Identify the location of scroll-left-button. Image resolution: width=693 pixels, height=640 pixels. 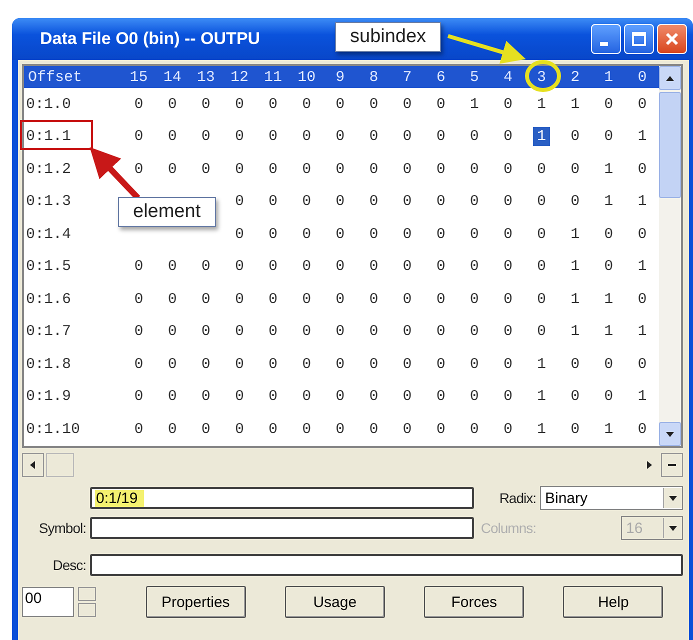
(33, 465).